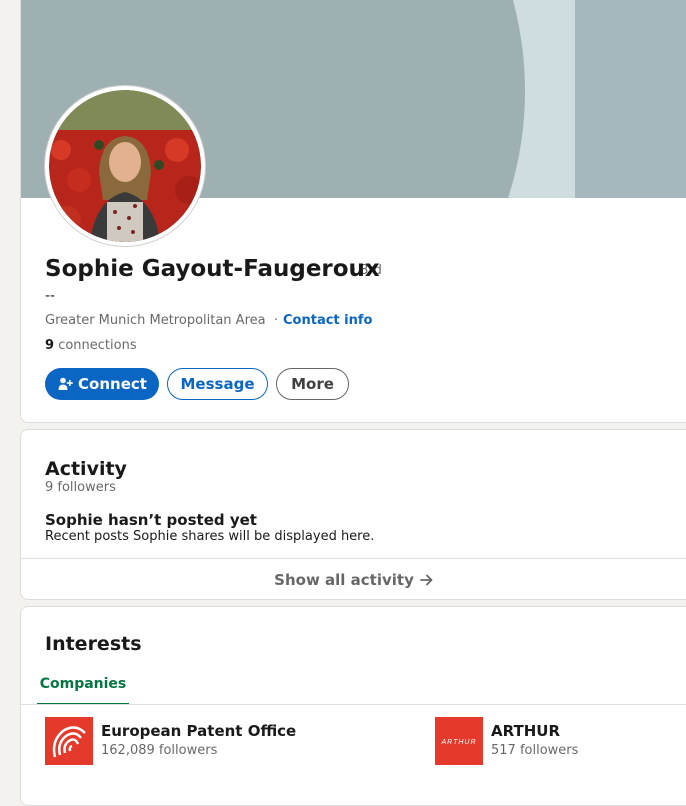 The height and width of the screenshot is (806, 686). I want to click on connections-count: 9 connections, so click(91, 345).